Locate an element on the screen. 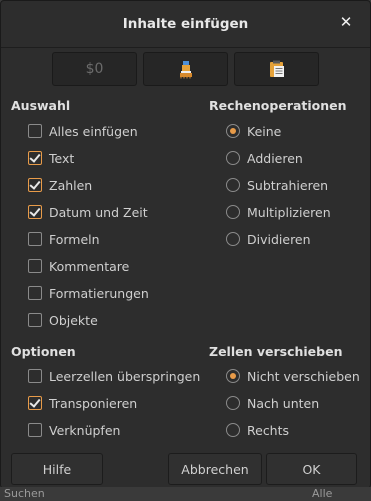  checkbox-date-time: Datum und Zeit is located at coordinates (88, 212).